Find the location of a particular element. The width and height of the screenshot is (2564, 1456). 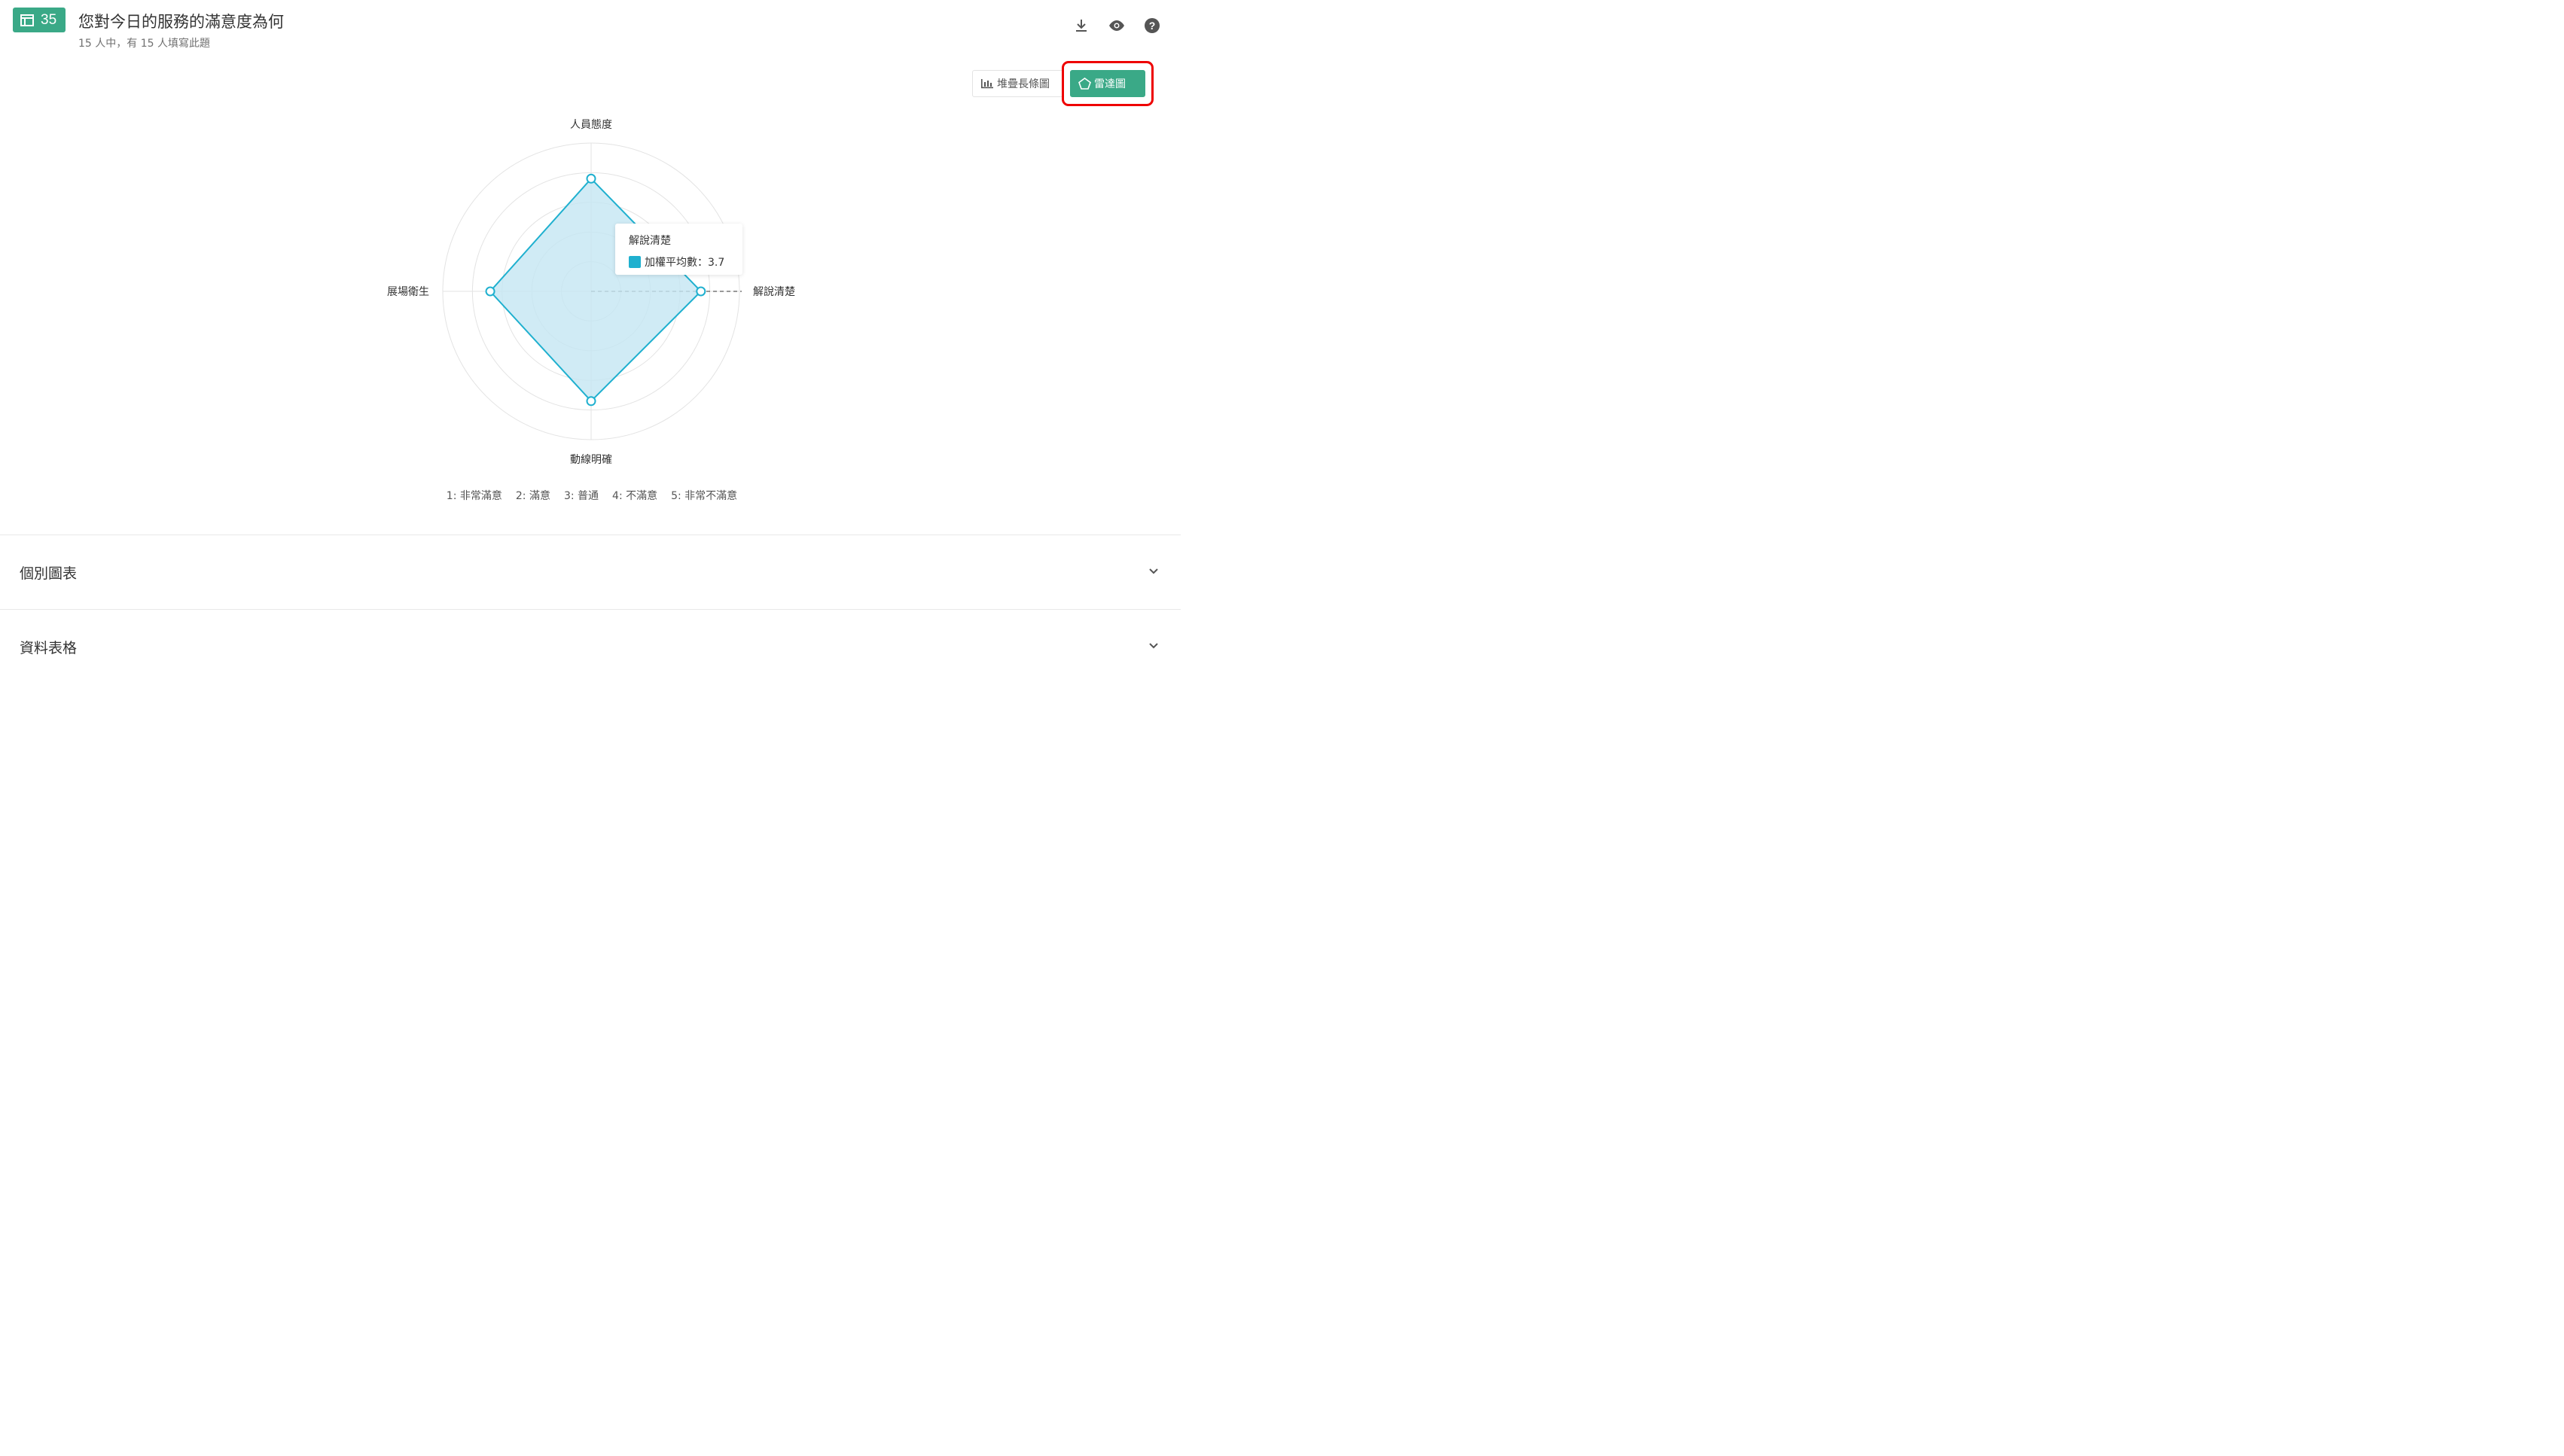

section-label: 資料表格 is located at coordinates (49, 648).